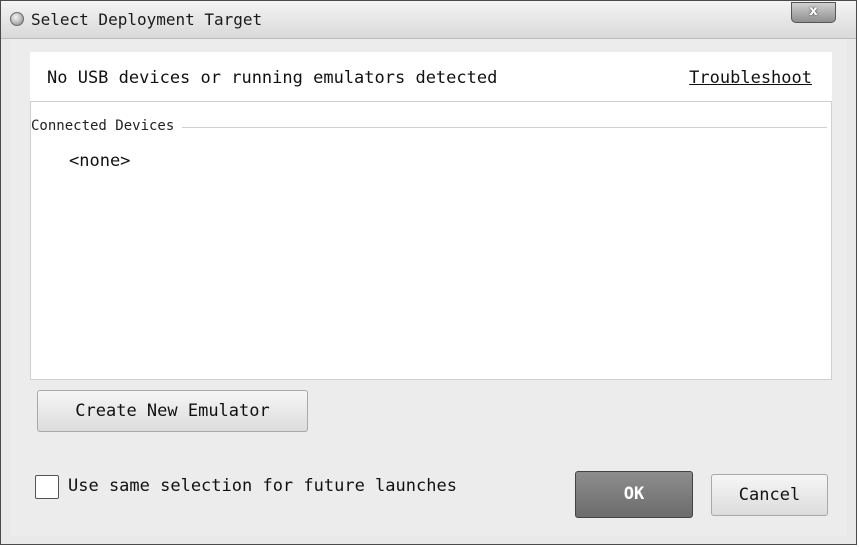 This screenshot has width=859, height=547. I want to click on connected-devices-label: Connected Devices, so click(107, 126).